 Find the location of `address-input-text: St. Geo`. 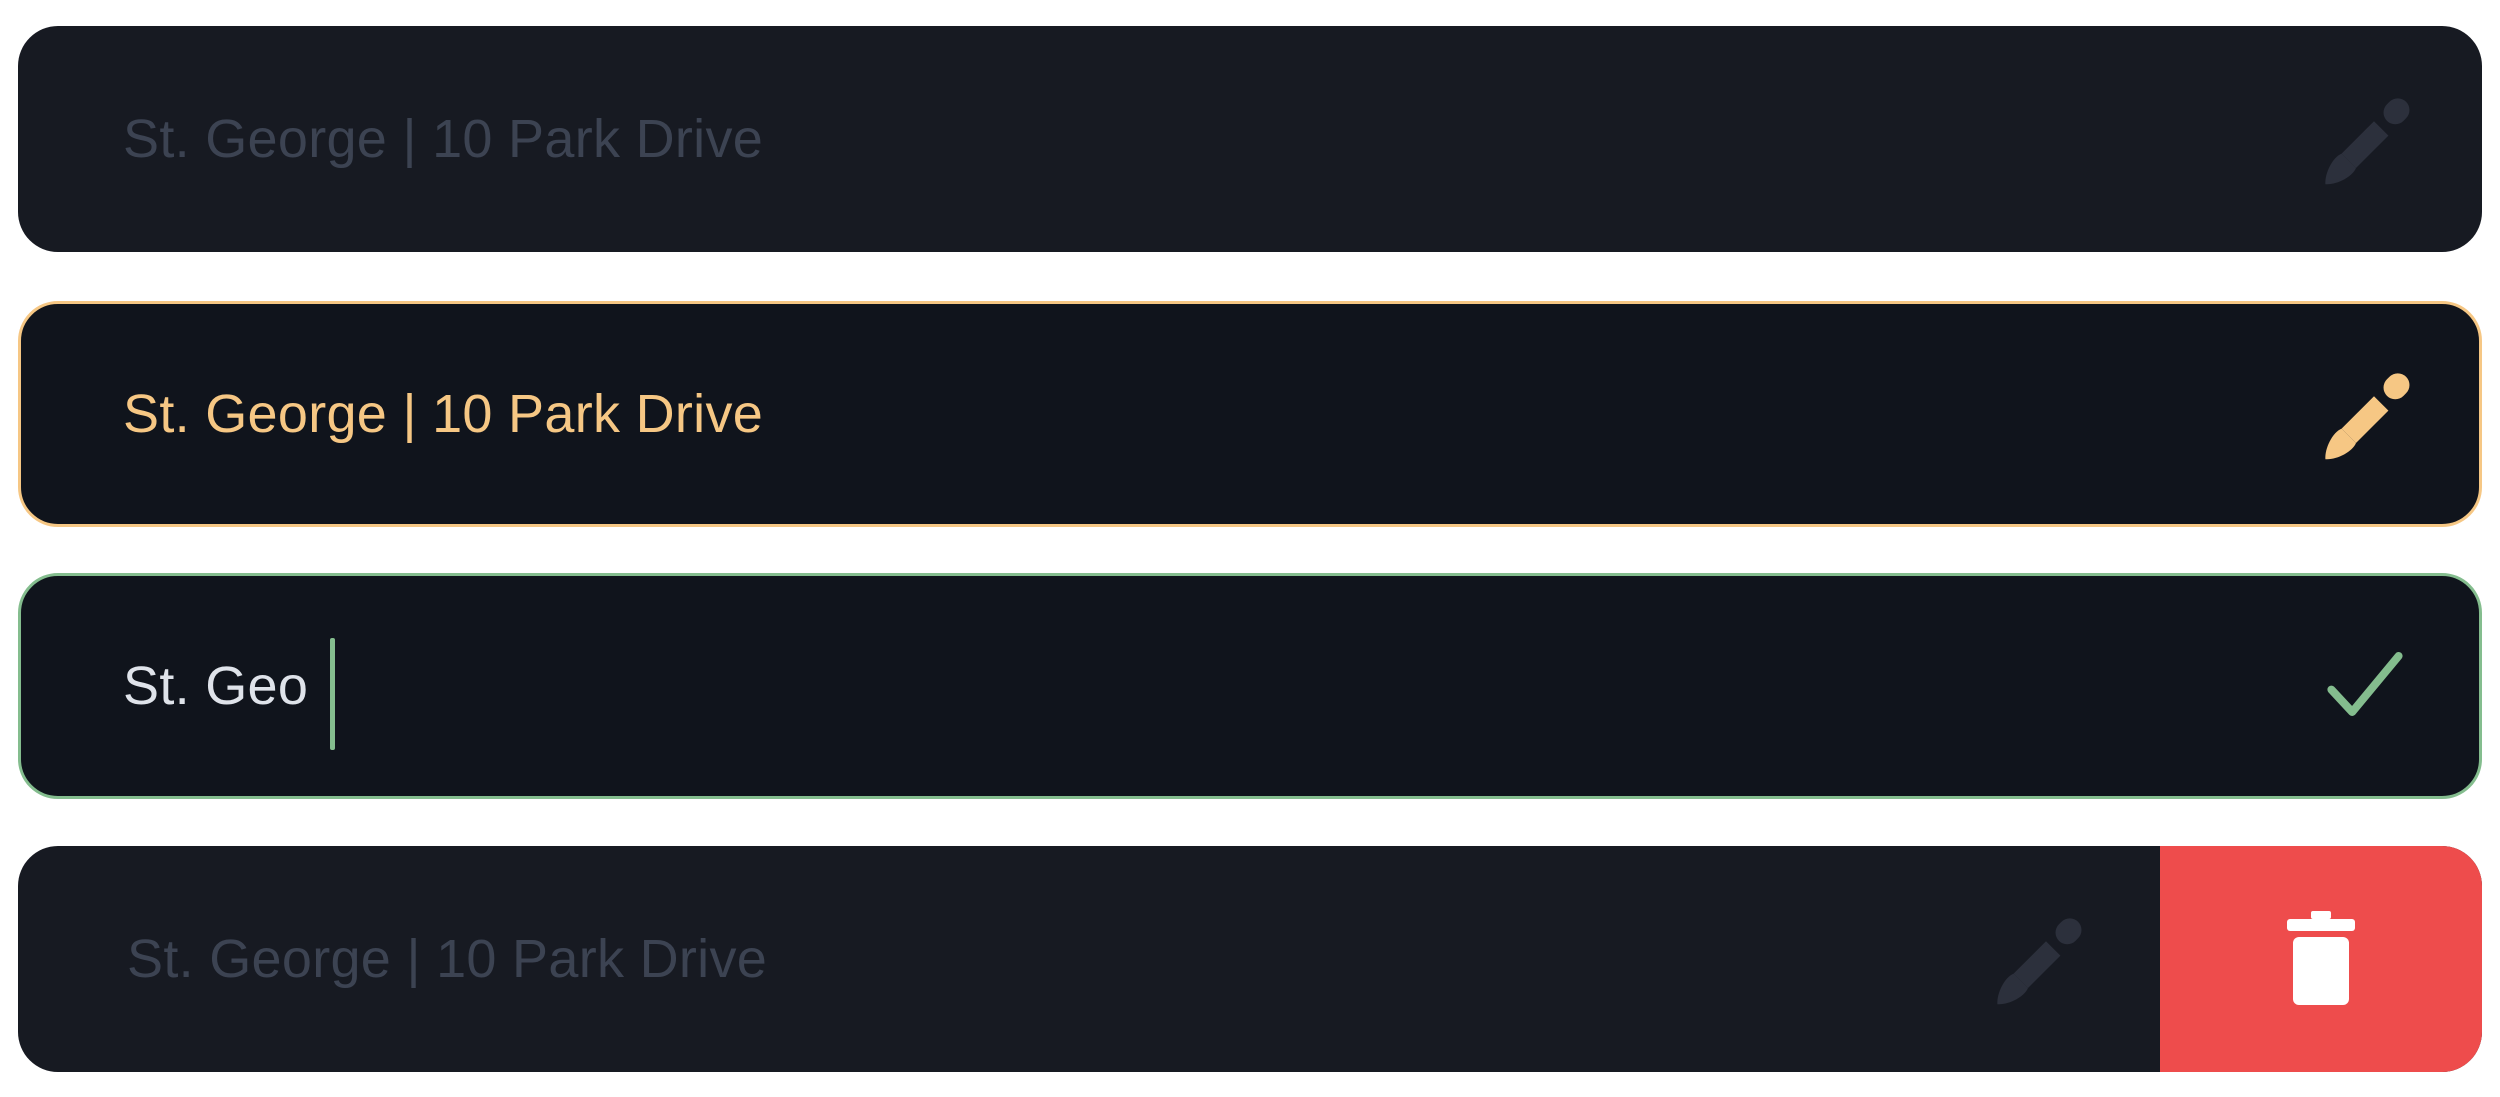

address-input-text: St. Geo is located at coordinates (215, 686).